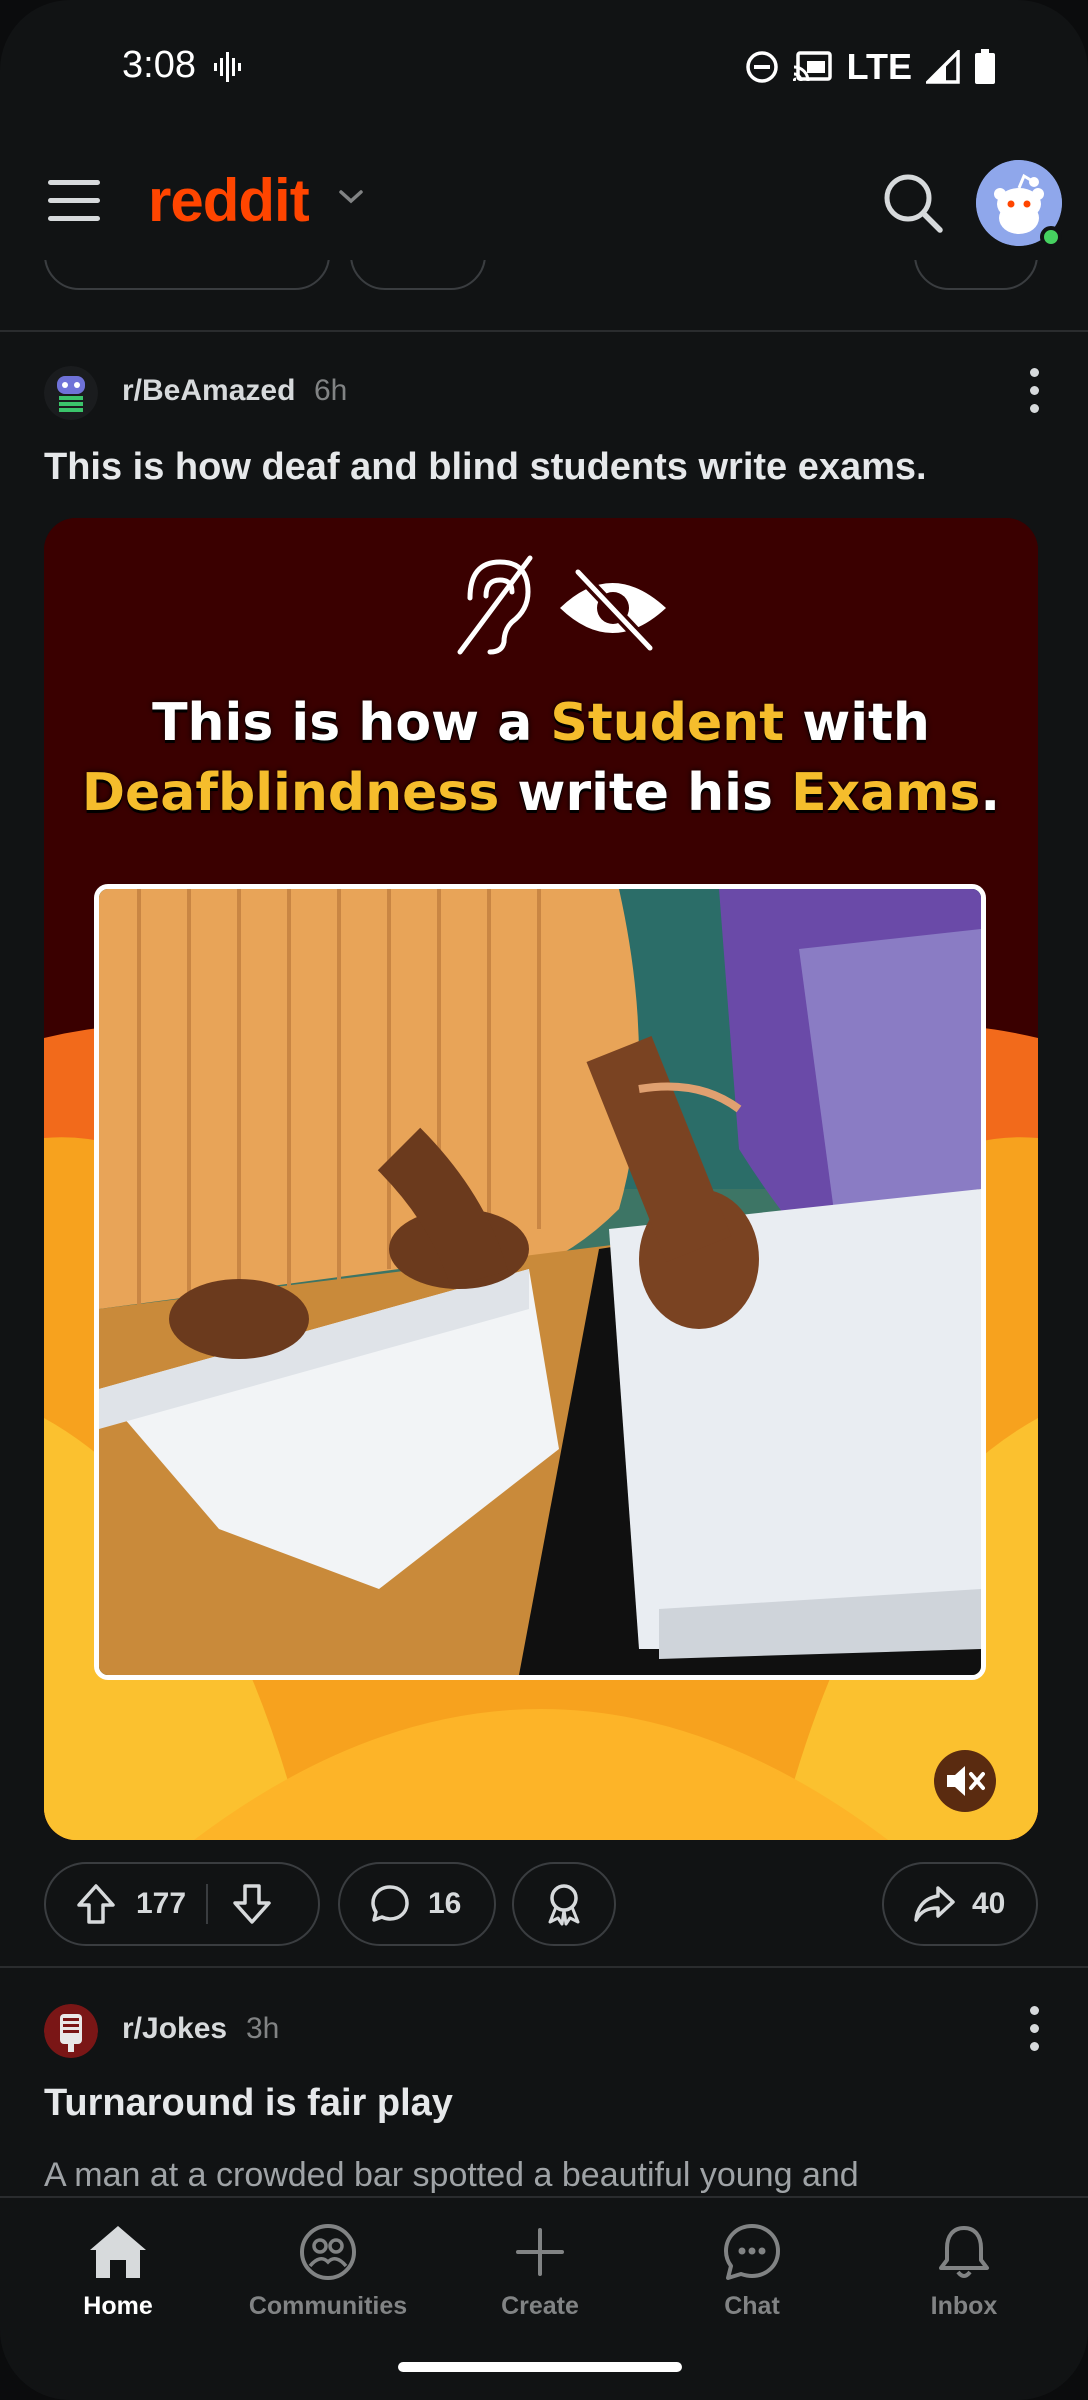  Describe the element at coordinates (613, 610) in the screenshot. I see `eye-crossed-icon` at that location.